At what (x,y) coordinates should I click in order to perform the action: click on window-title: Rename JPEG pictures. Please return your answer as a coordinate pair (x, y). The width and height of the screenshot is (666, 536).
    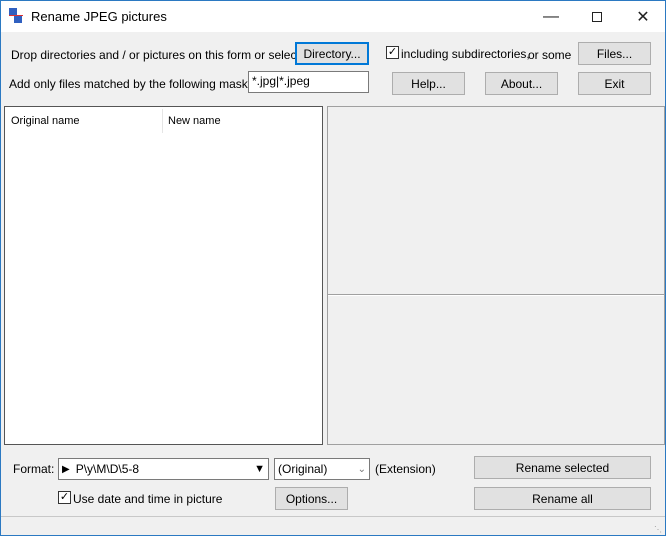
    Looking at the image, I should click on (99, 16).